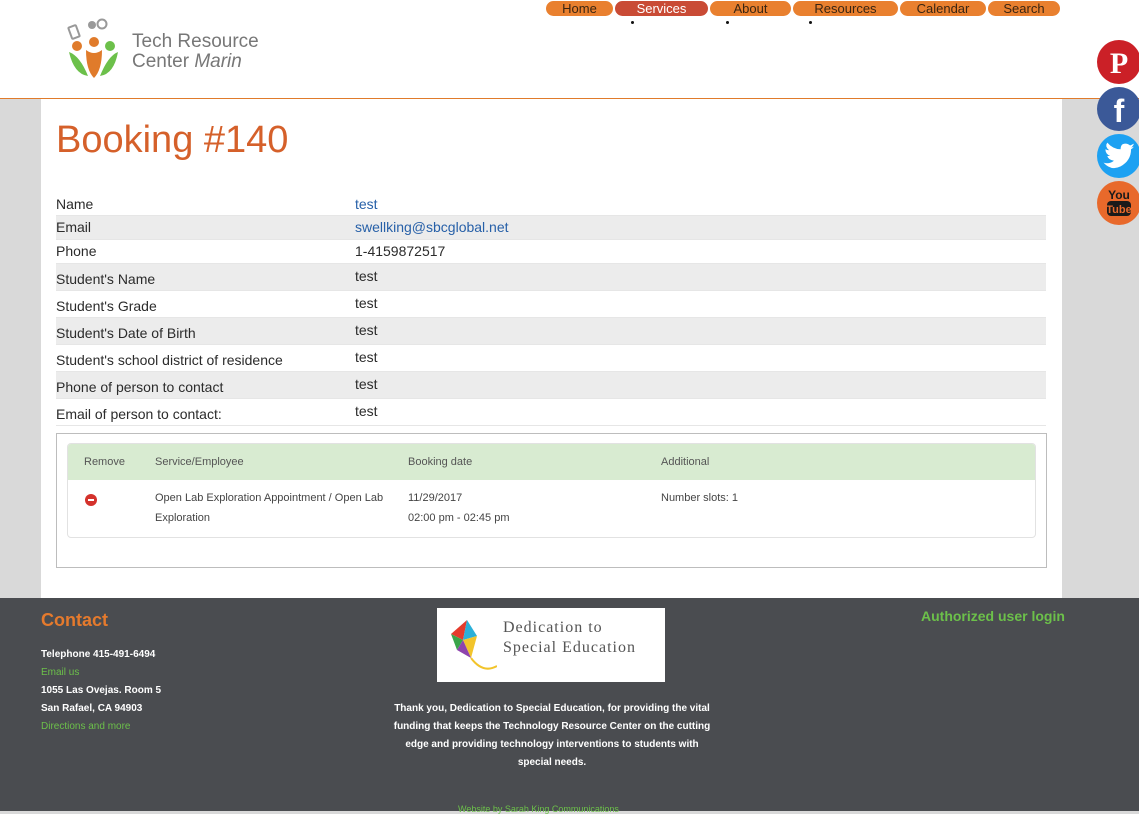  I want to click on logo-text: Tech Resource Center Marin, so click(195, 52).